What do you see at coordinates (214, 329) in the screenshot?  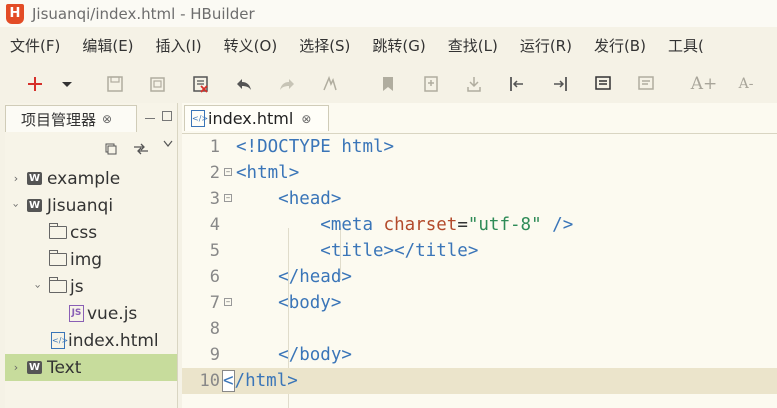 I see `line-number: 8` at bounding box center [214, 329].